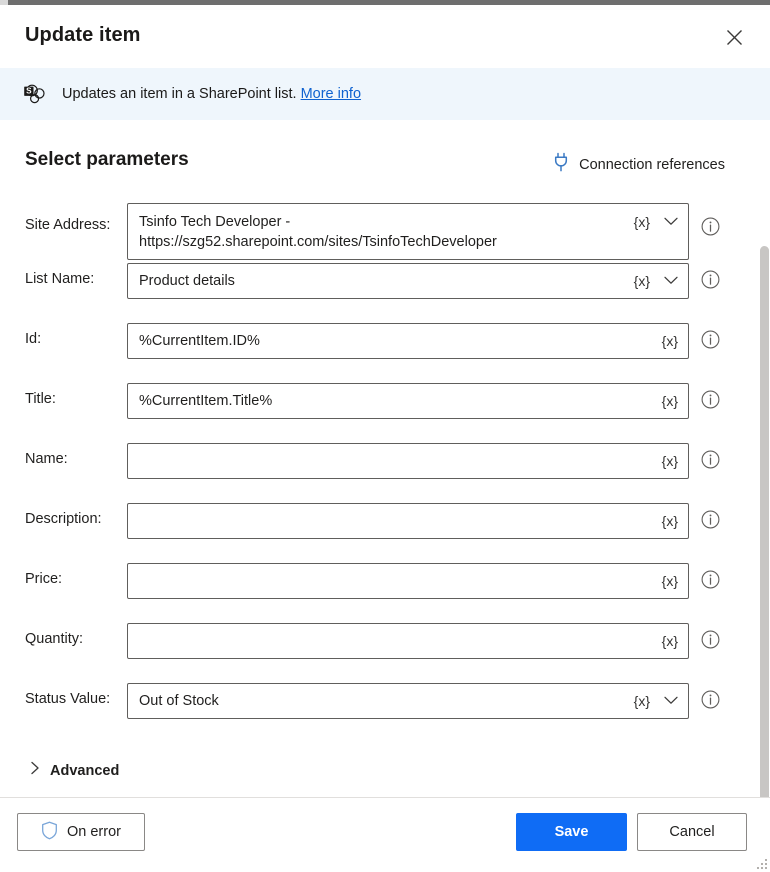 Image resolution: width=770 pixels, height=872 pixels. I want to click on close-button, so click(734, 37).